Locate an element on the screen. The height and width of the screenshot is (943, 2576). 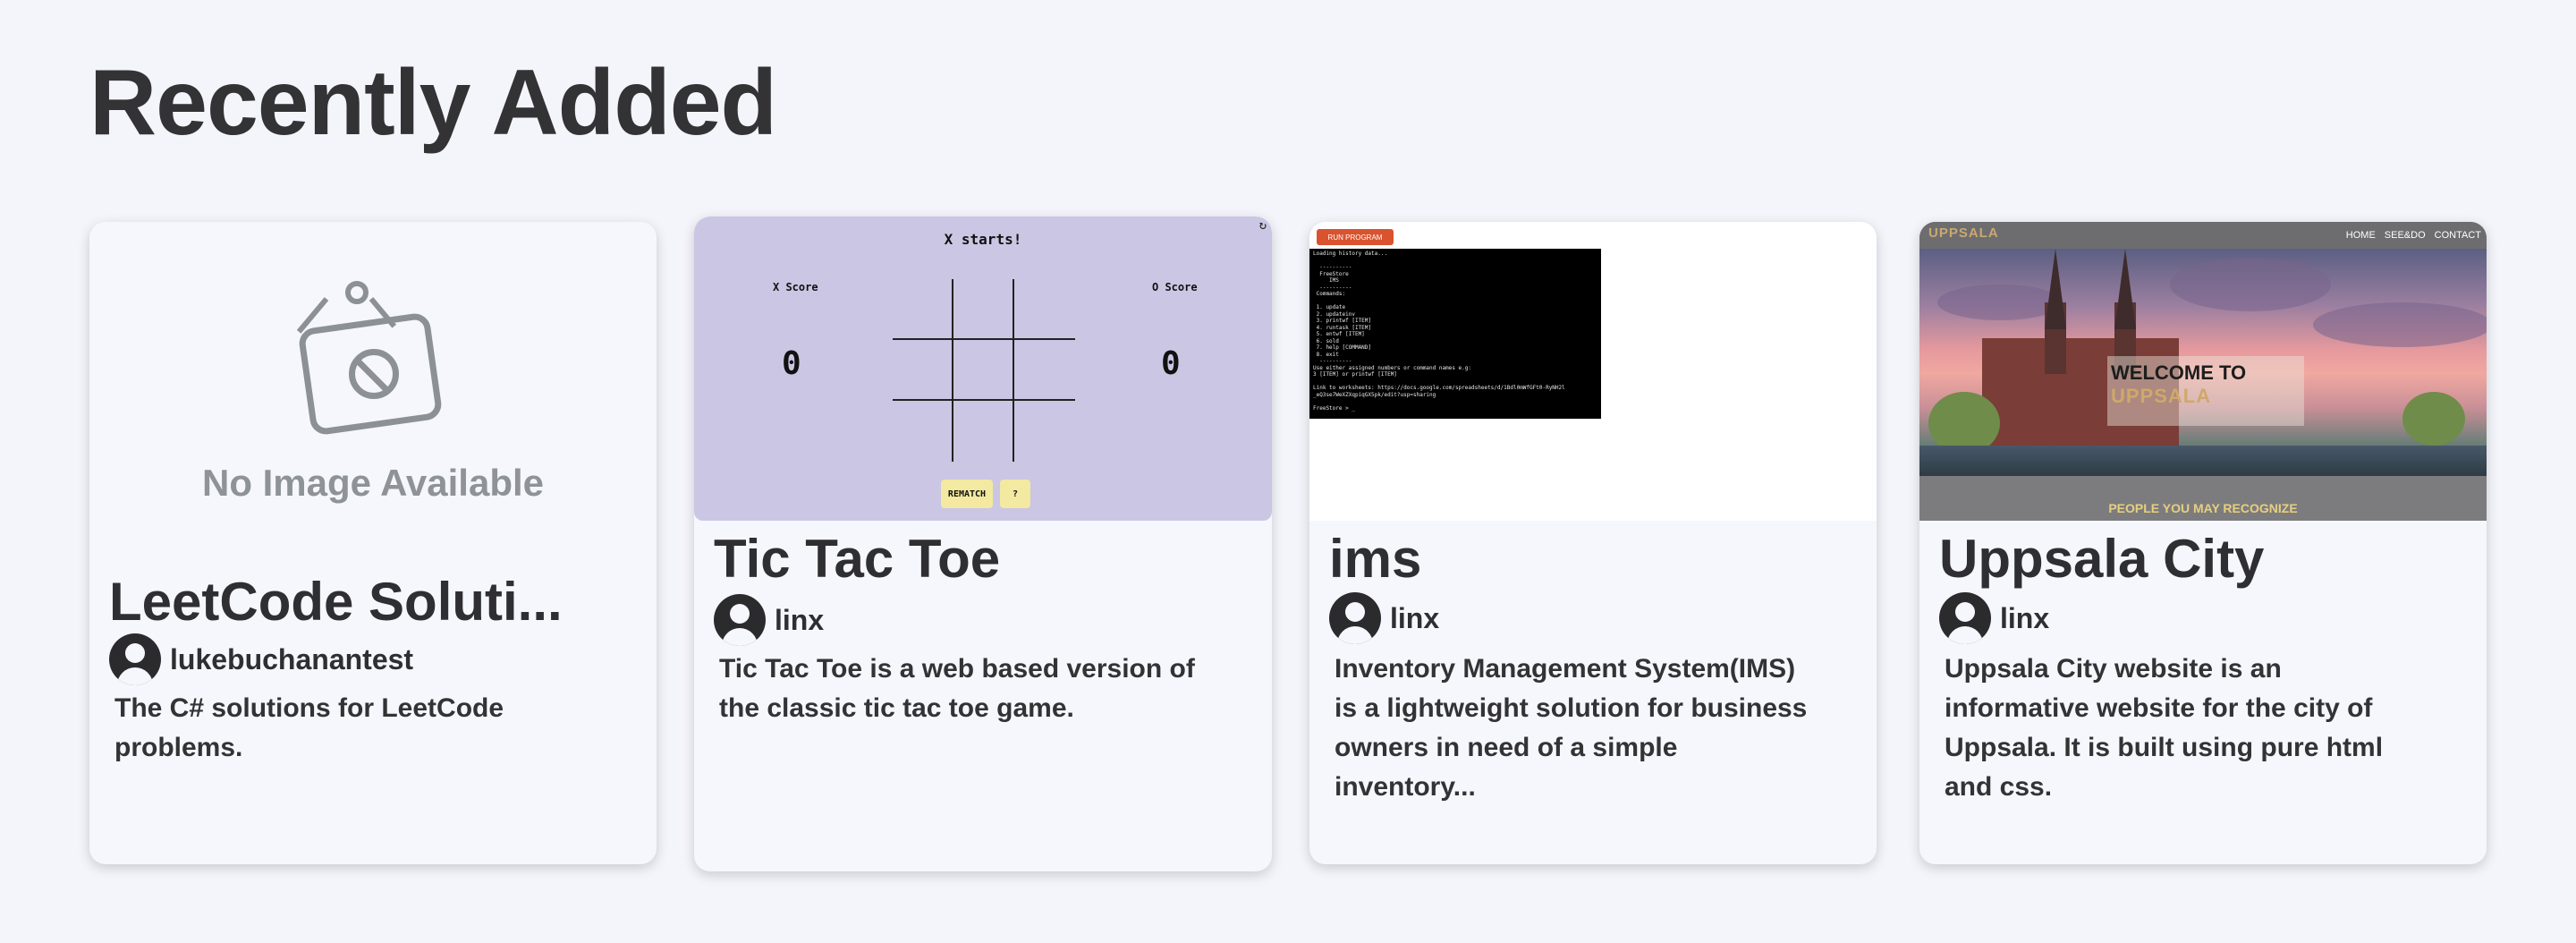
rematch-button: REMATCH is located at coordinates (967, 494).